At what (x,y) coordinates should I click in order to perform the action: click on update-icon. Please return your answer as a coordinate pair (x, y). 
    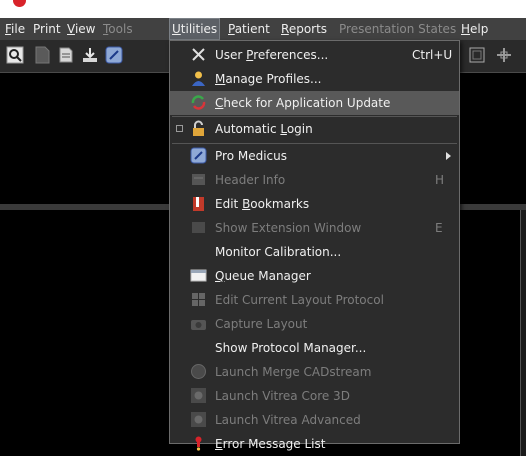
    Looking at the image, I should click on (198, 102).